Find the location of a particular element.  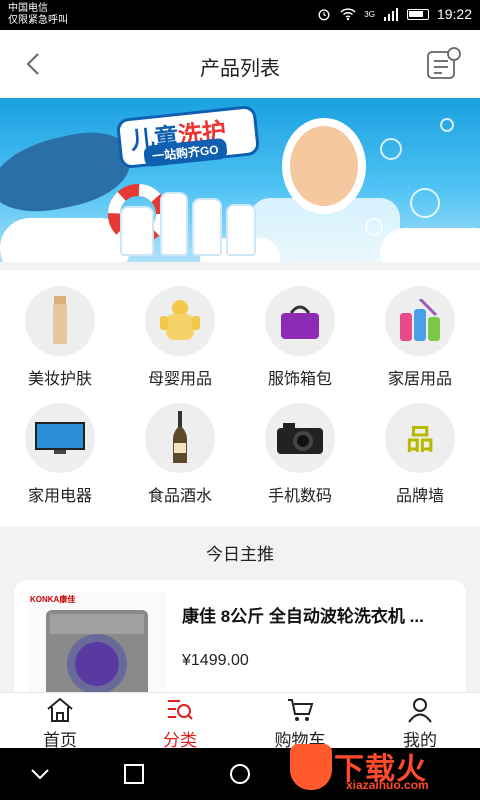

nav-back-icon is located at coordinates (40, 774).